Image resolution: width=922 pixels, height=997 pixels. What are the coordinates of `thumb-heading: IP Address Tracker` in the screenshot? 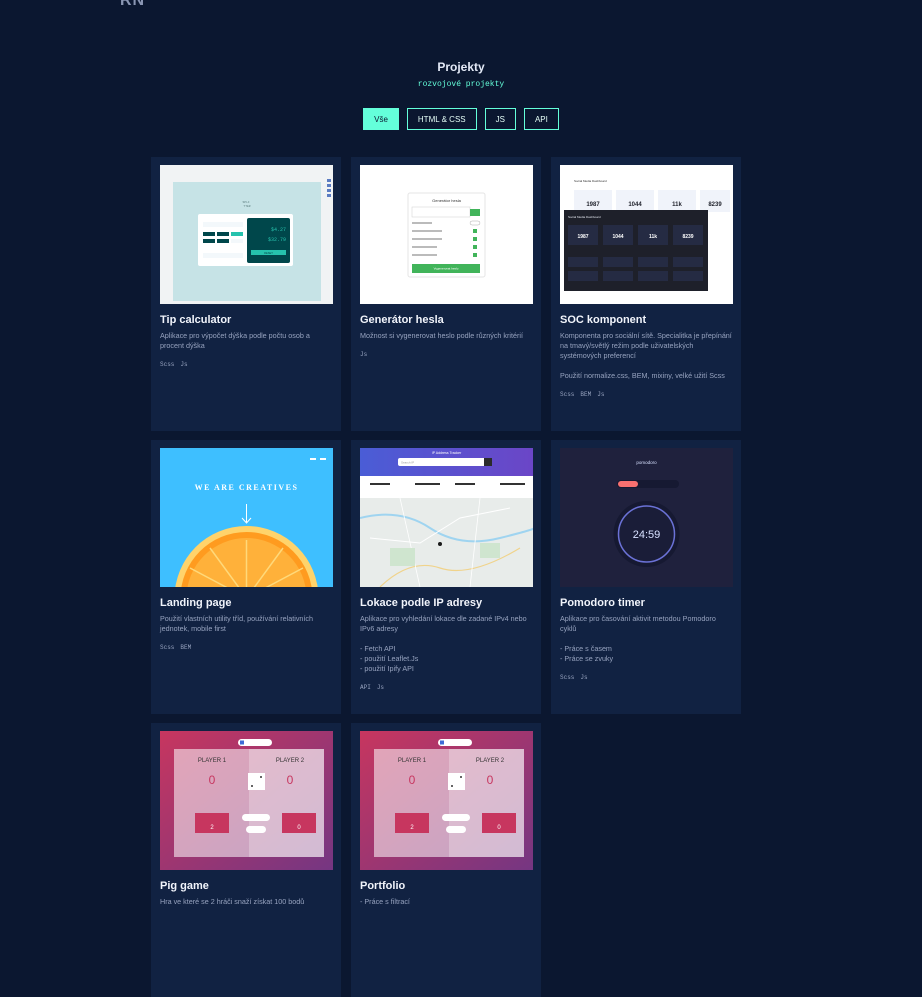 It's located at (447, 453).